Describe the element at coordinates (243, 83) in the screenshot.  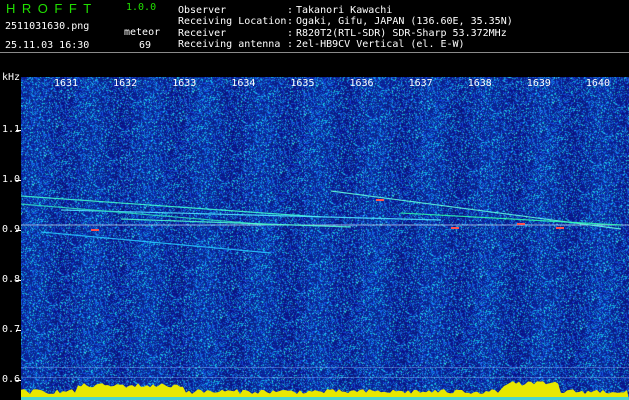
I see `time-tick-label: 1634` at that location.